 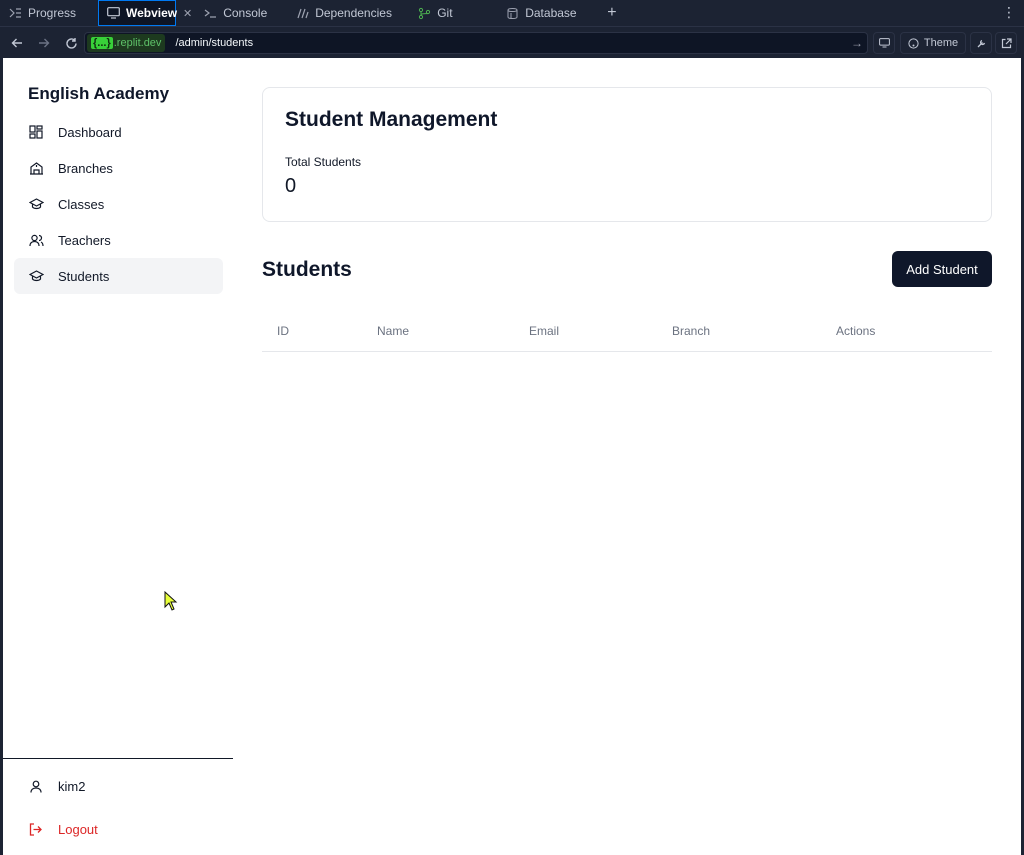 What do you see at coordinates (855, 331) in the screenshot?
I see `column-header-actions: Actions` at bounding box center [855, 331].